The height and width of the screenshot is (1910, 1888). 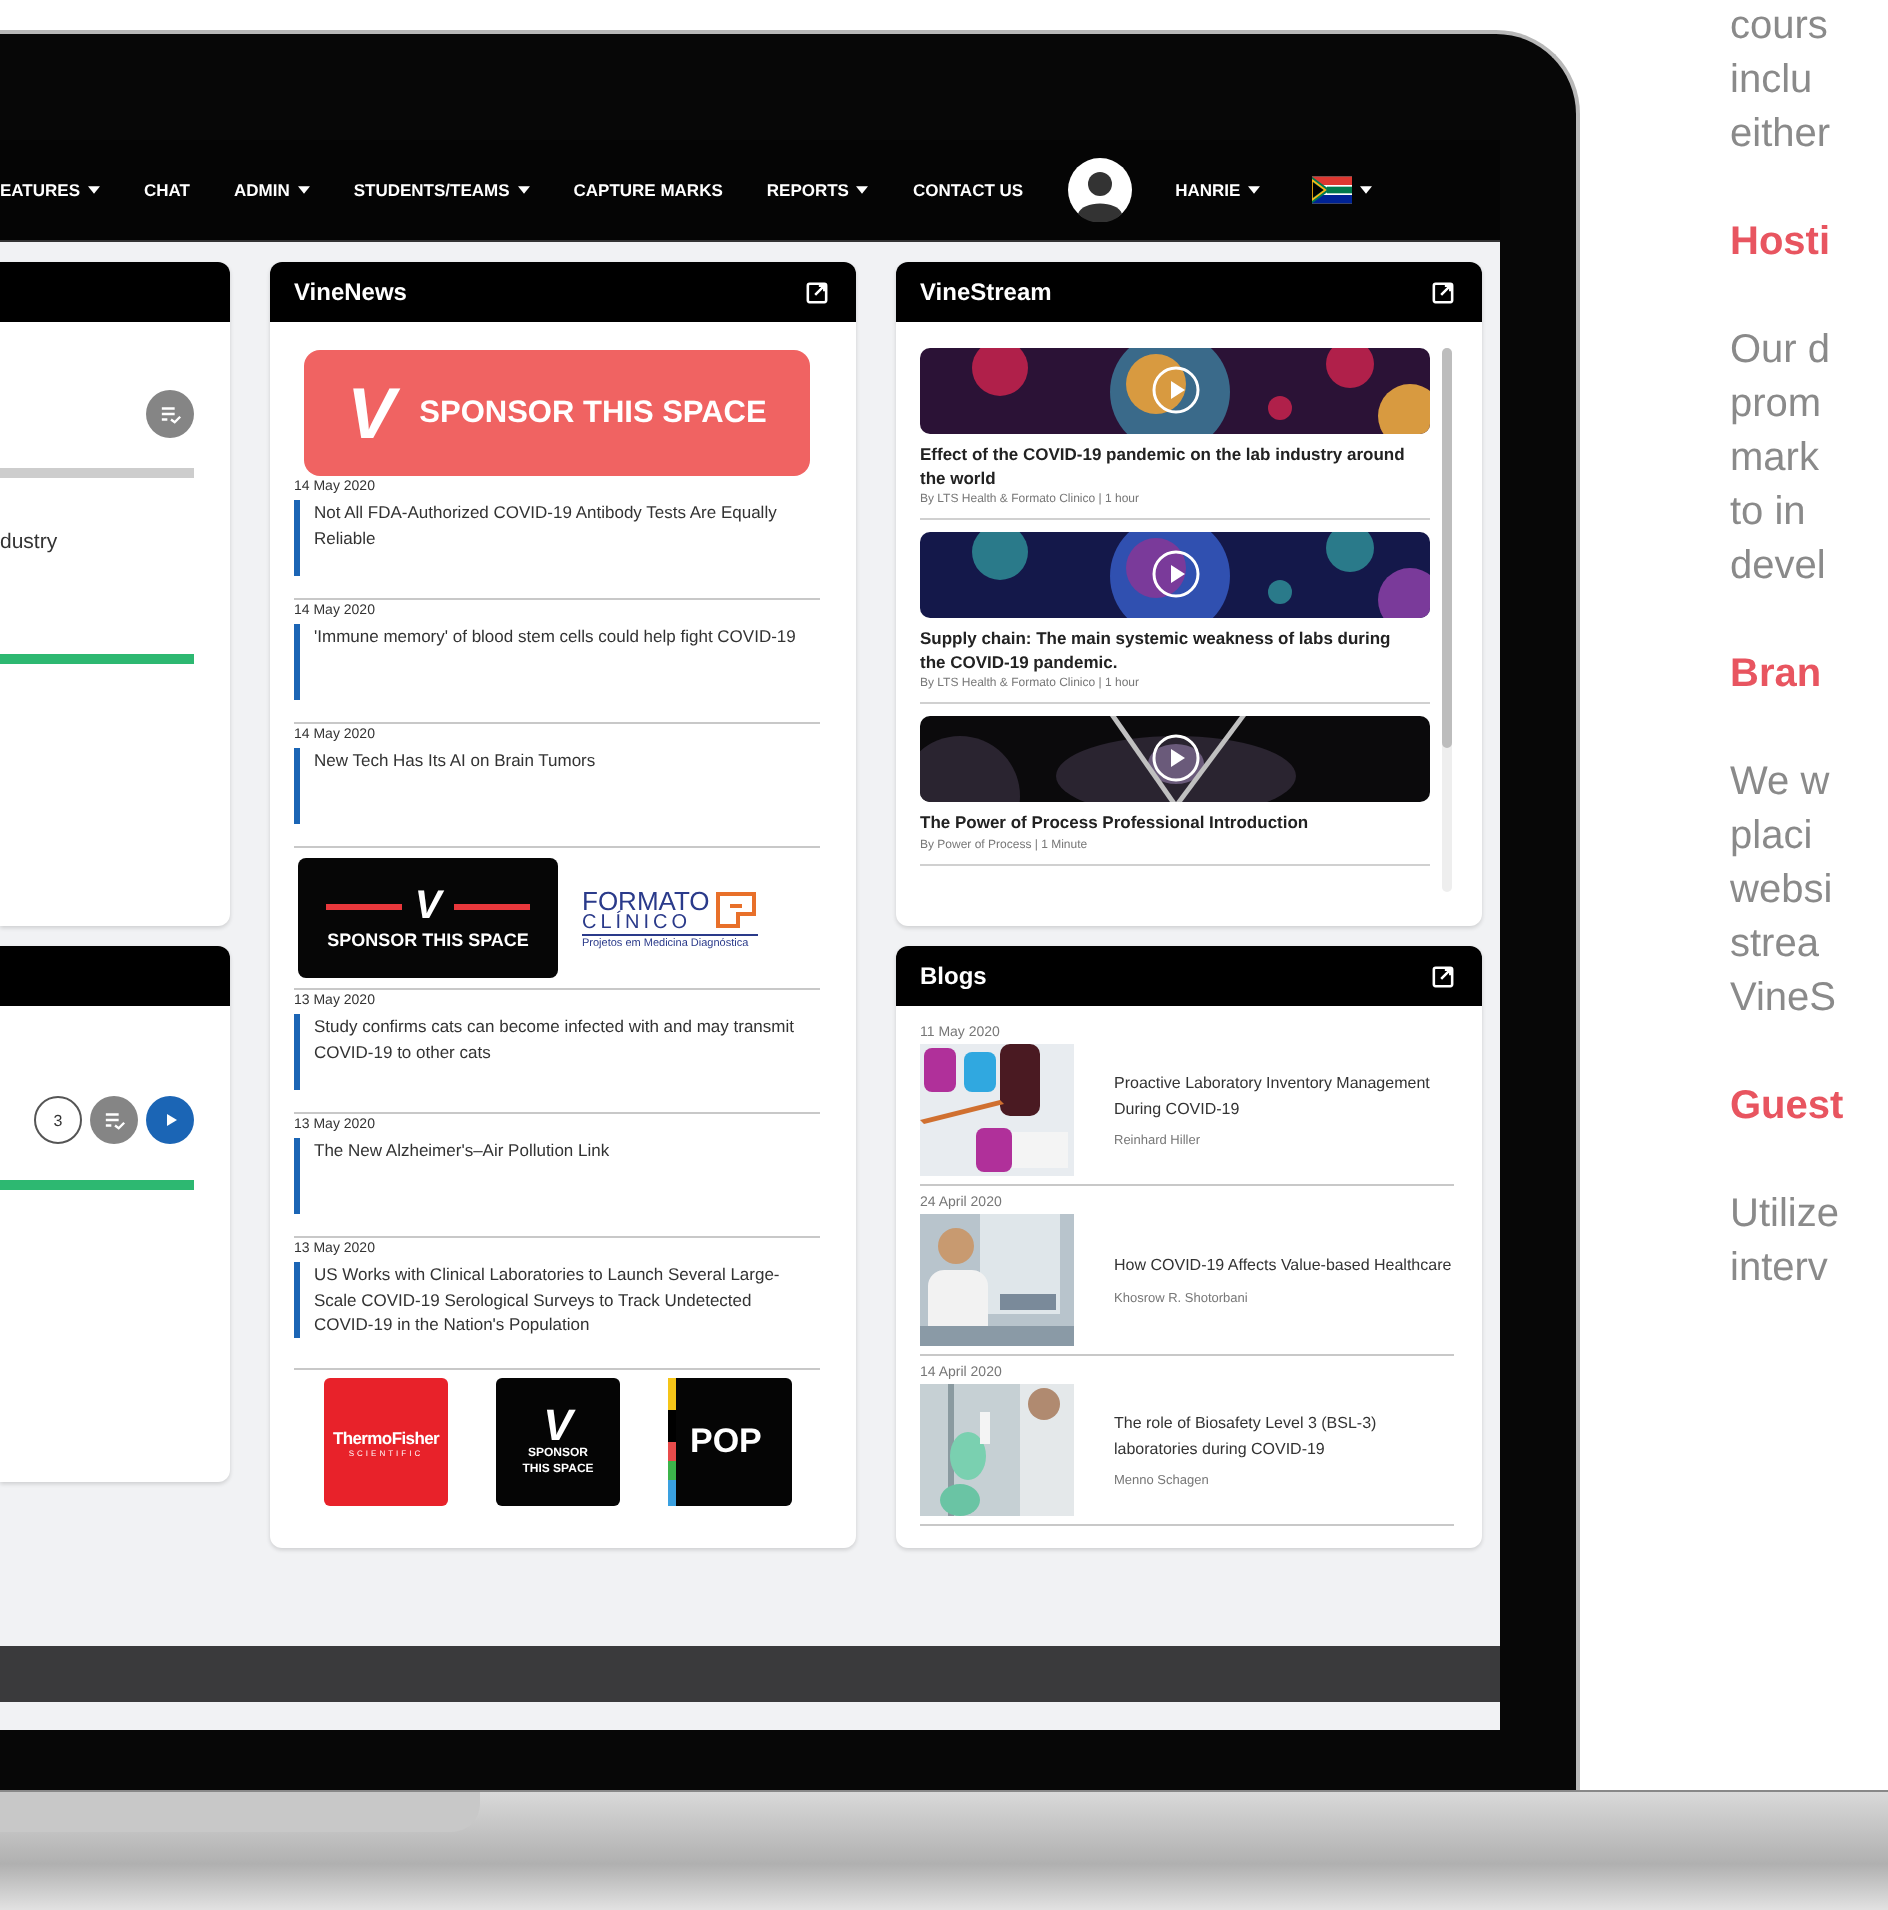 I want to click on news-link: Not All FDA-Authorized COVID-19 Antibody Tests Are Equally Reliable, so click(x=557, y=538).